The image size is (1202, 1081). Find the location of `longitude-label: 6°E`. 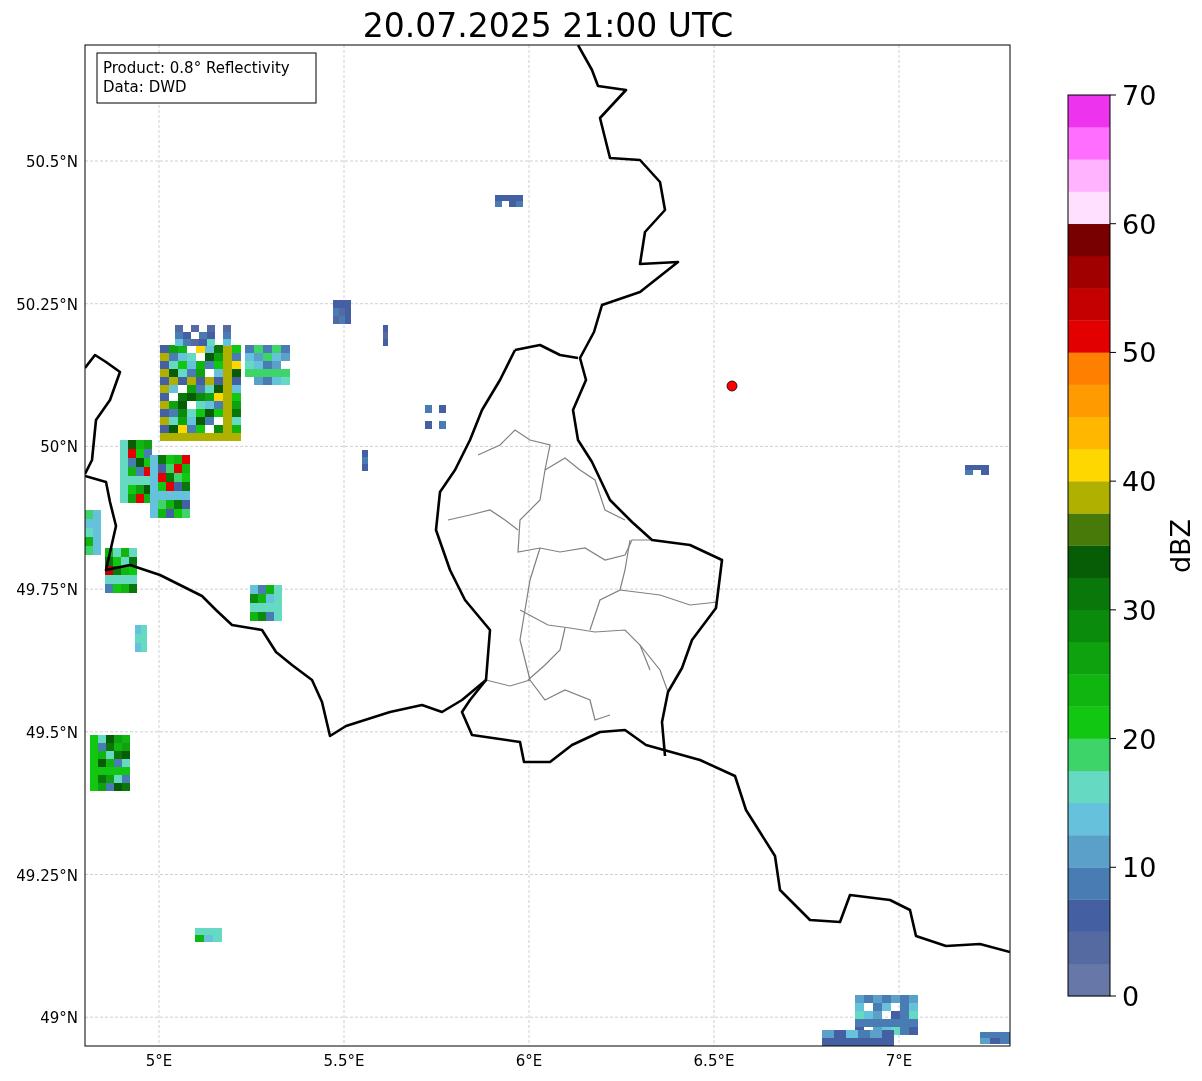

longitude-label: 6°E is located at coordinates (529, 1061).